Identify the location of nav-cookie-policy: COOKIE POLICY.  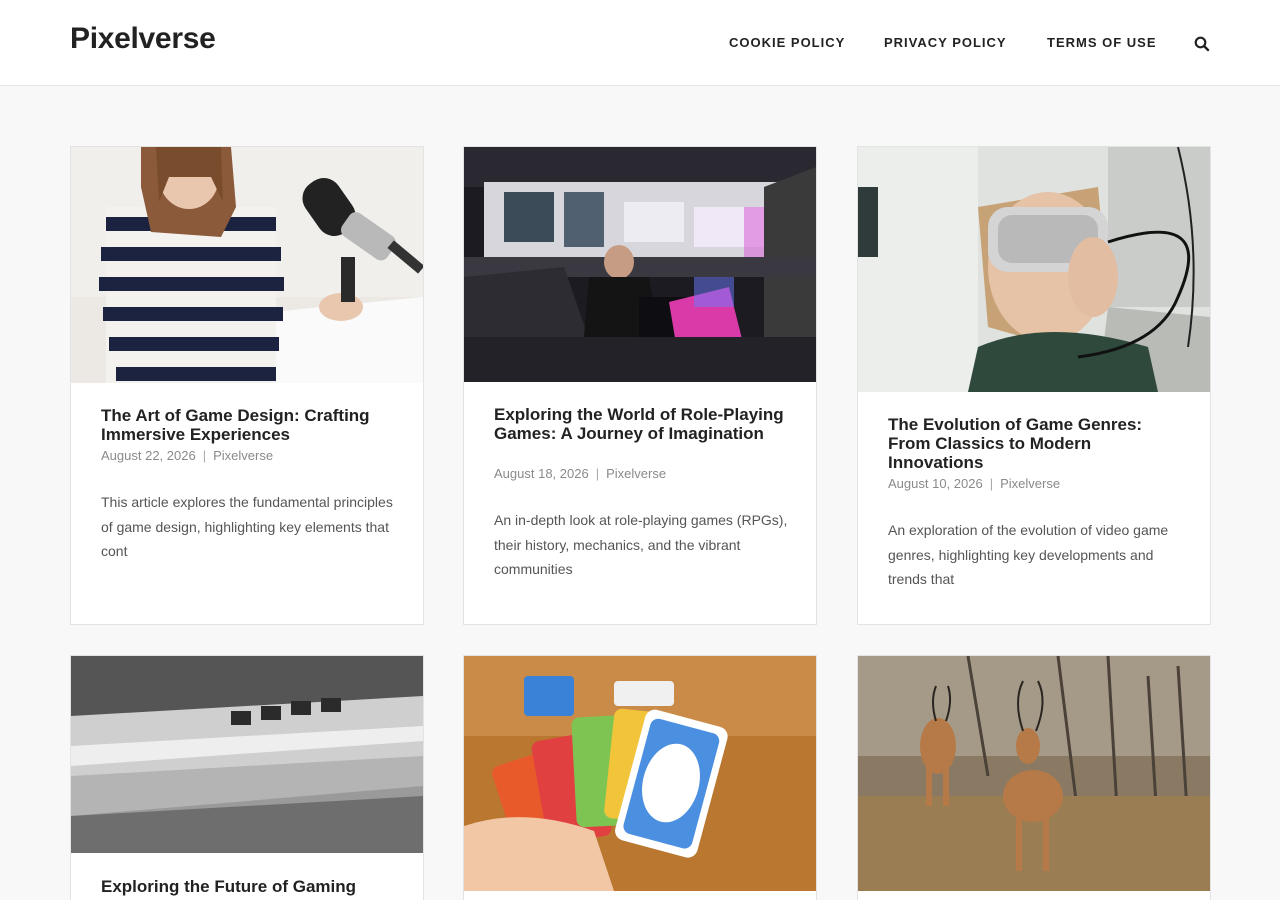
(787, 43).